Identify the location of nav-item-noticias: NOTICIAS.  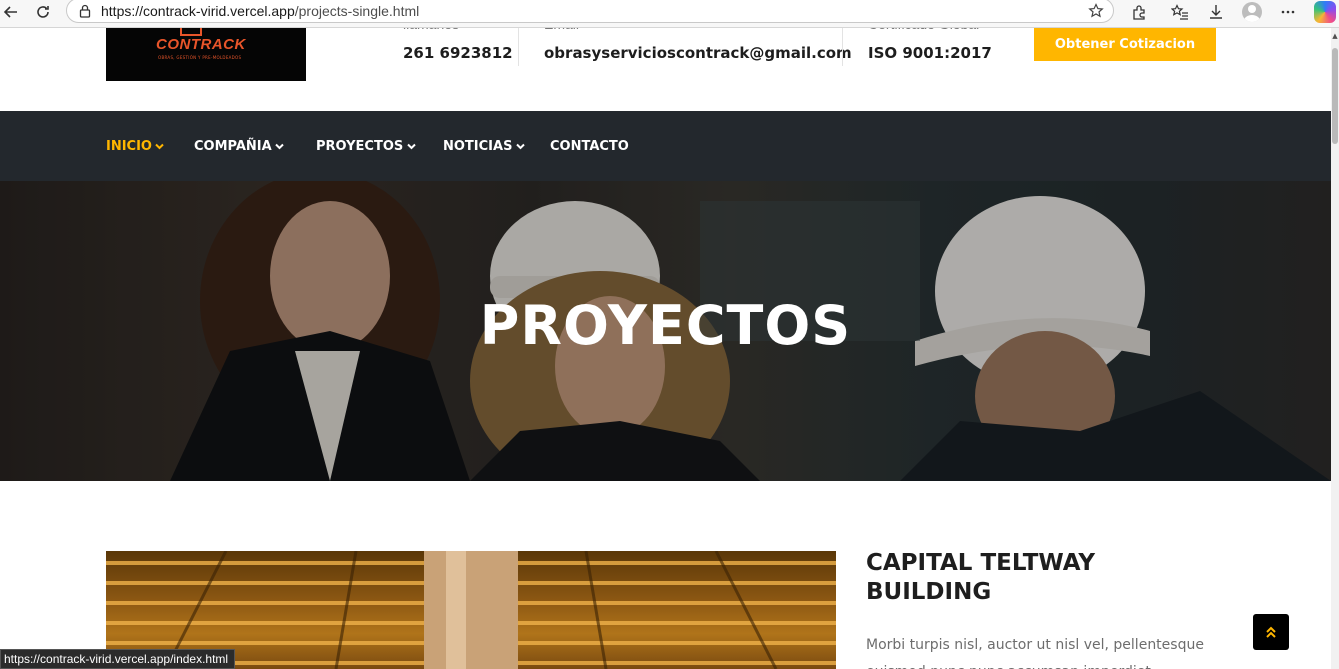
(484, 146).